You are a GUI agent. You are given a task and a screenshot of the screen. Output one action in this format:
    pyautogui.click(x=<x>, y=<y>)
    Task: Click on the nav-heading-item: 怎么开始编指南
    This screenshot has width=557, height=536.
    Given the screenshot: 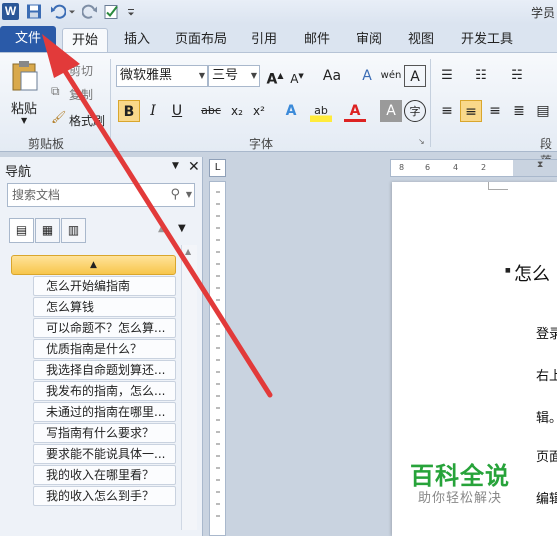 What is the action you would take?
    pyautogui.click(x=104, y=286)
    